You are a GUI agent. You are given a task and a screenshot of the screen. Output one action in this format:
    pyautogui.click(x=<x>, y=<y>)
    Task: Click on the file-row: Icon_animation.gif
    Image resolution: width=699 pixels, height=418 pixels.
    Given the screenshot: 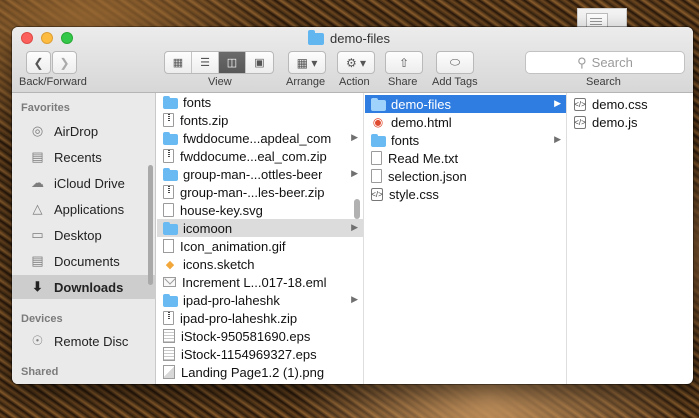 What is the action you would take?
    pyautogui.click(x=260, y=246)
    